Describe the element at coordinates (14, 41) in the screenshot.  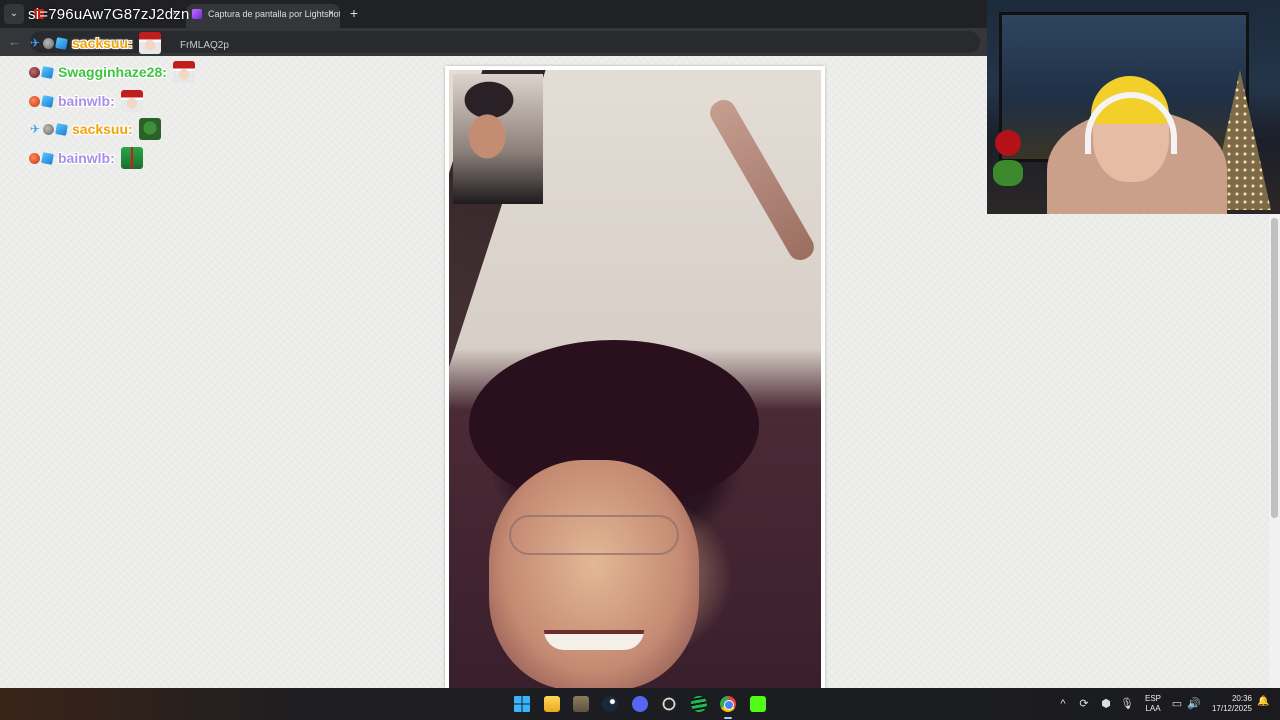
I see `back-arrow-icon: ←` at that location.